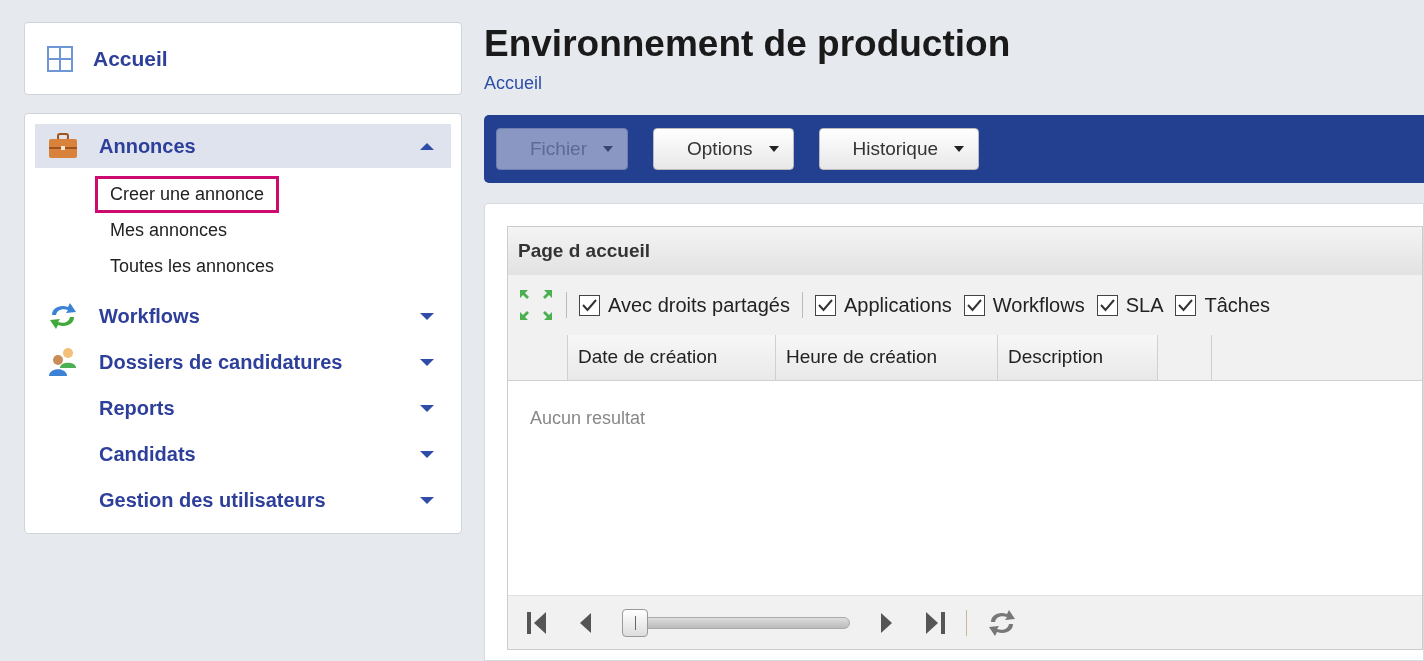 The image size is (1424, 661). What do you see at coordinates (243, 408) in the screenshot?
I see `menu-section: Reports` at bounding box center [243, 408].